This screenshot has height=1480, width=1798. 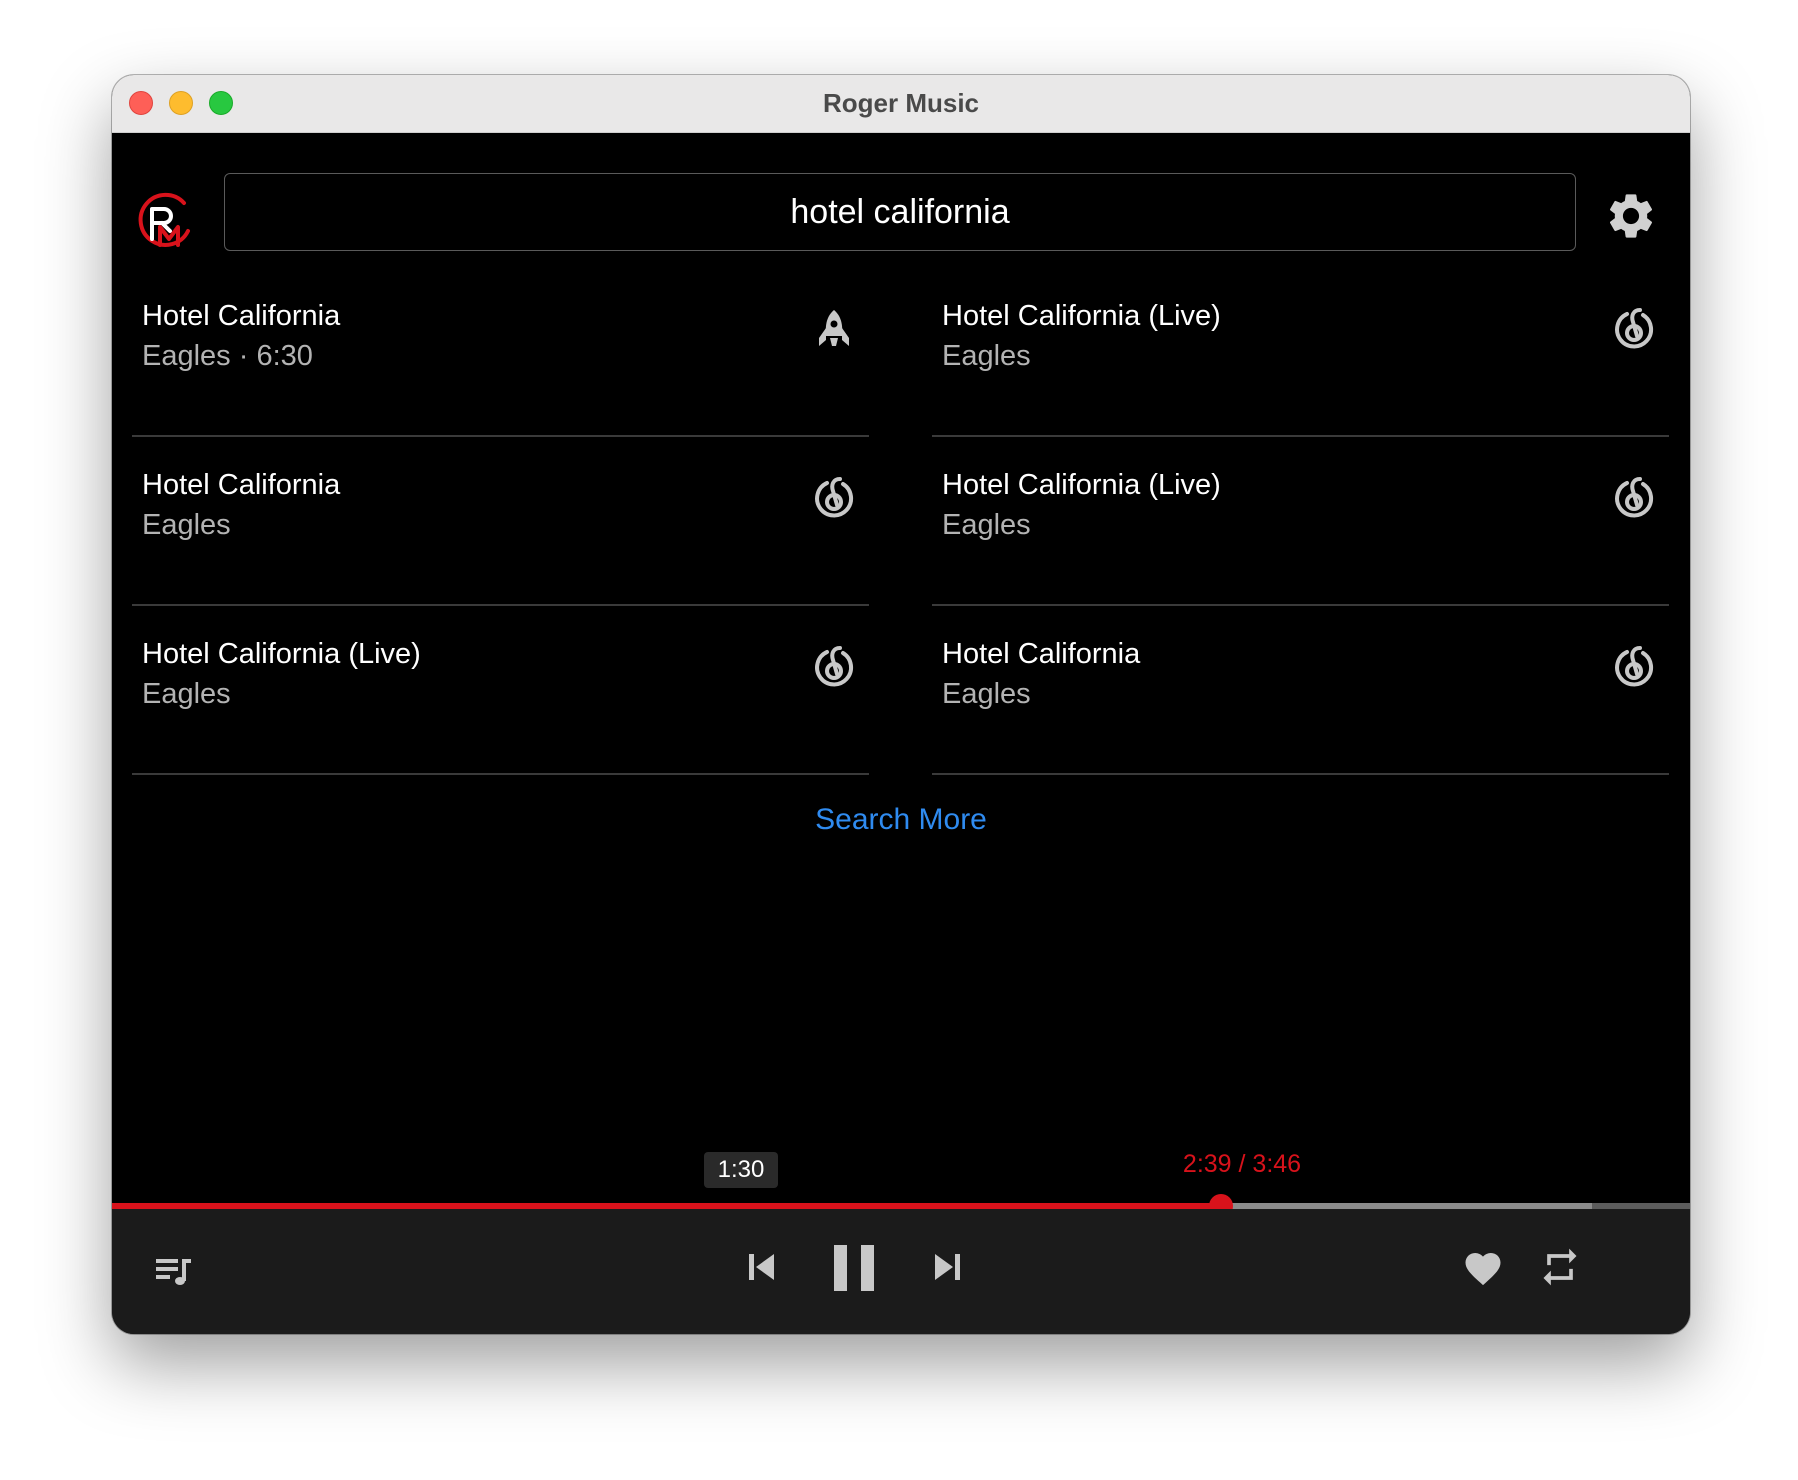 What do you see at coordinates (741, 1170) in the screenshot?
I see `seek-hover-tooltip: 1:30` at bounding box center [741, 1170].